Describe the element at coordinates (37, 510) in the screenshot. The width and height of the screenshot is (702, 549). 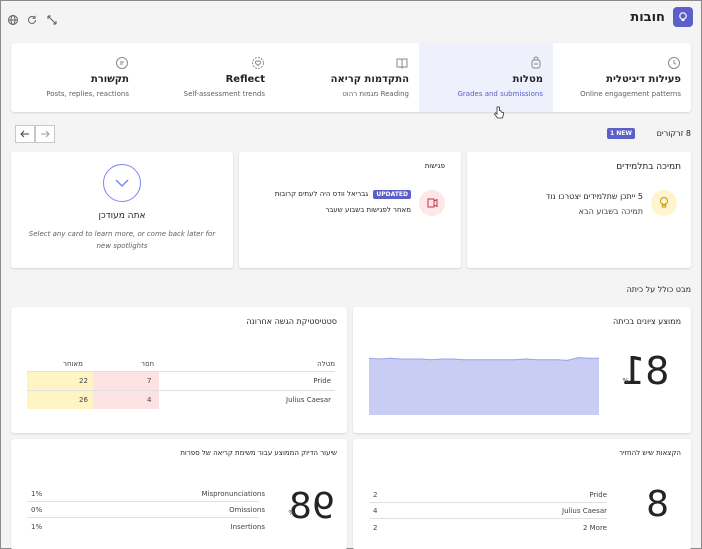
I see `accuracy-row-value: 0%` at that location.